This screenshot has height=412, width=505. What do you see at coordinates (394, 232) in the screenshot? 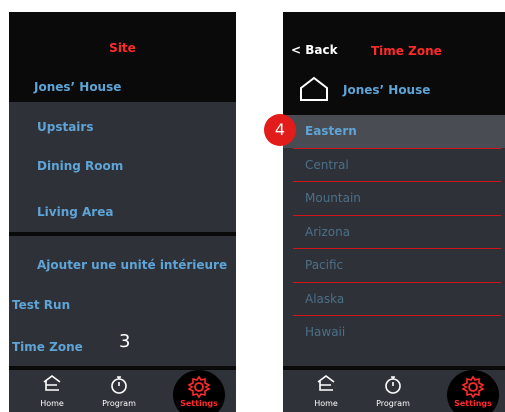
I see `timezone-option-arizona: Arizona` at bounding box center [394, 232].